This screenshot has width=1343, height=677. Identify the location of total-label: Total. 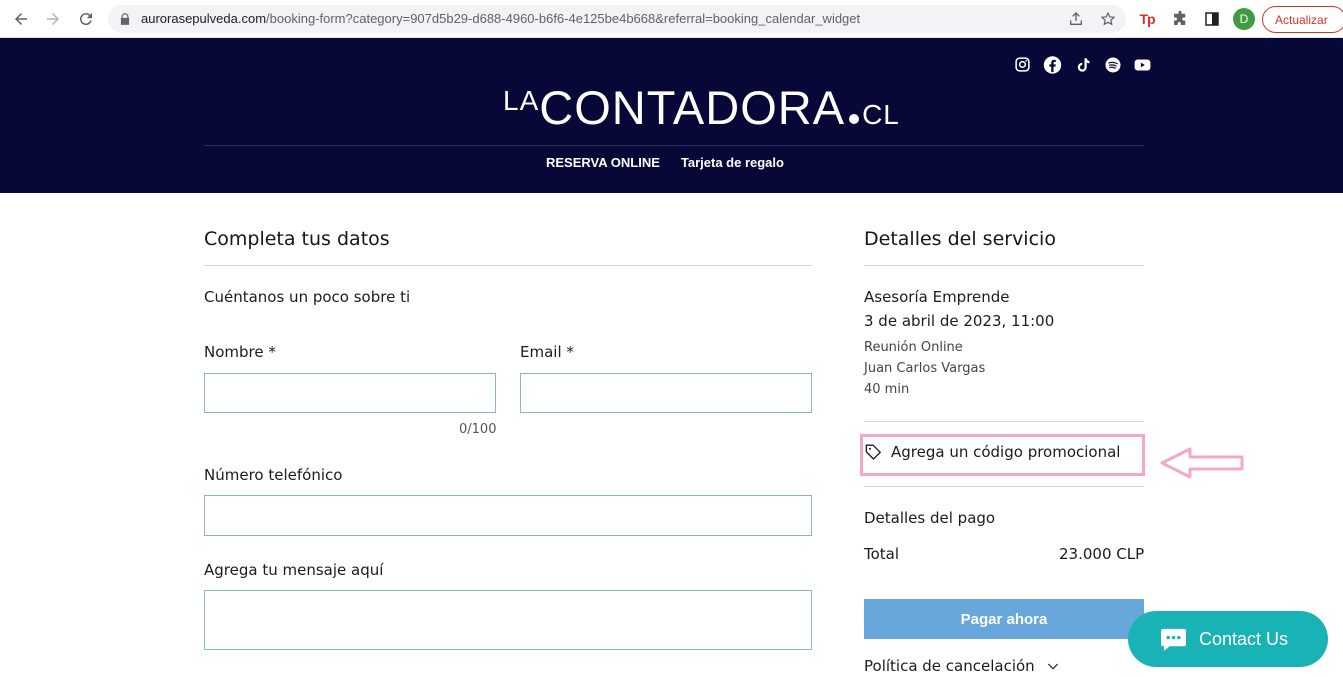
(882, 554).